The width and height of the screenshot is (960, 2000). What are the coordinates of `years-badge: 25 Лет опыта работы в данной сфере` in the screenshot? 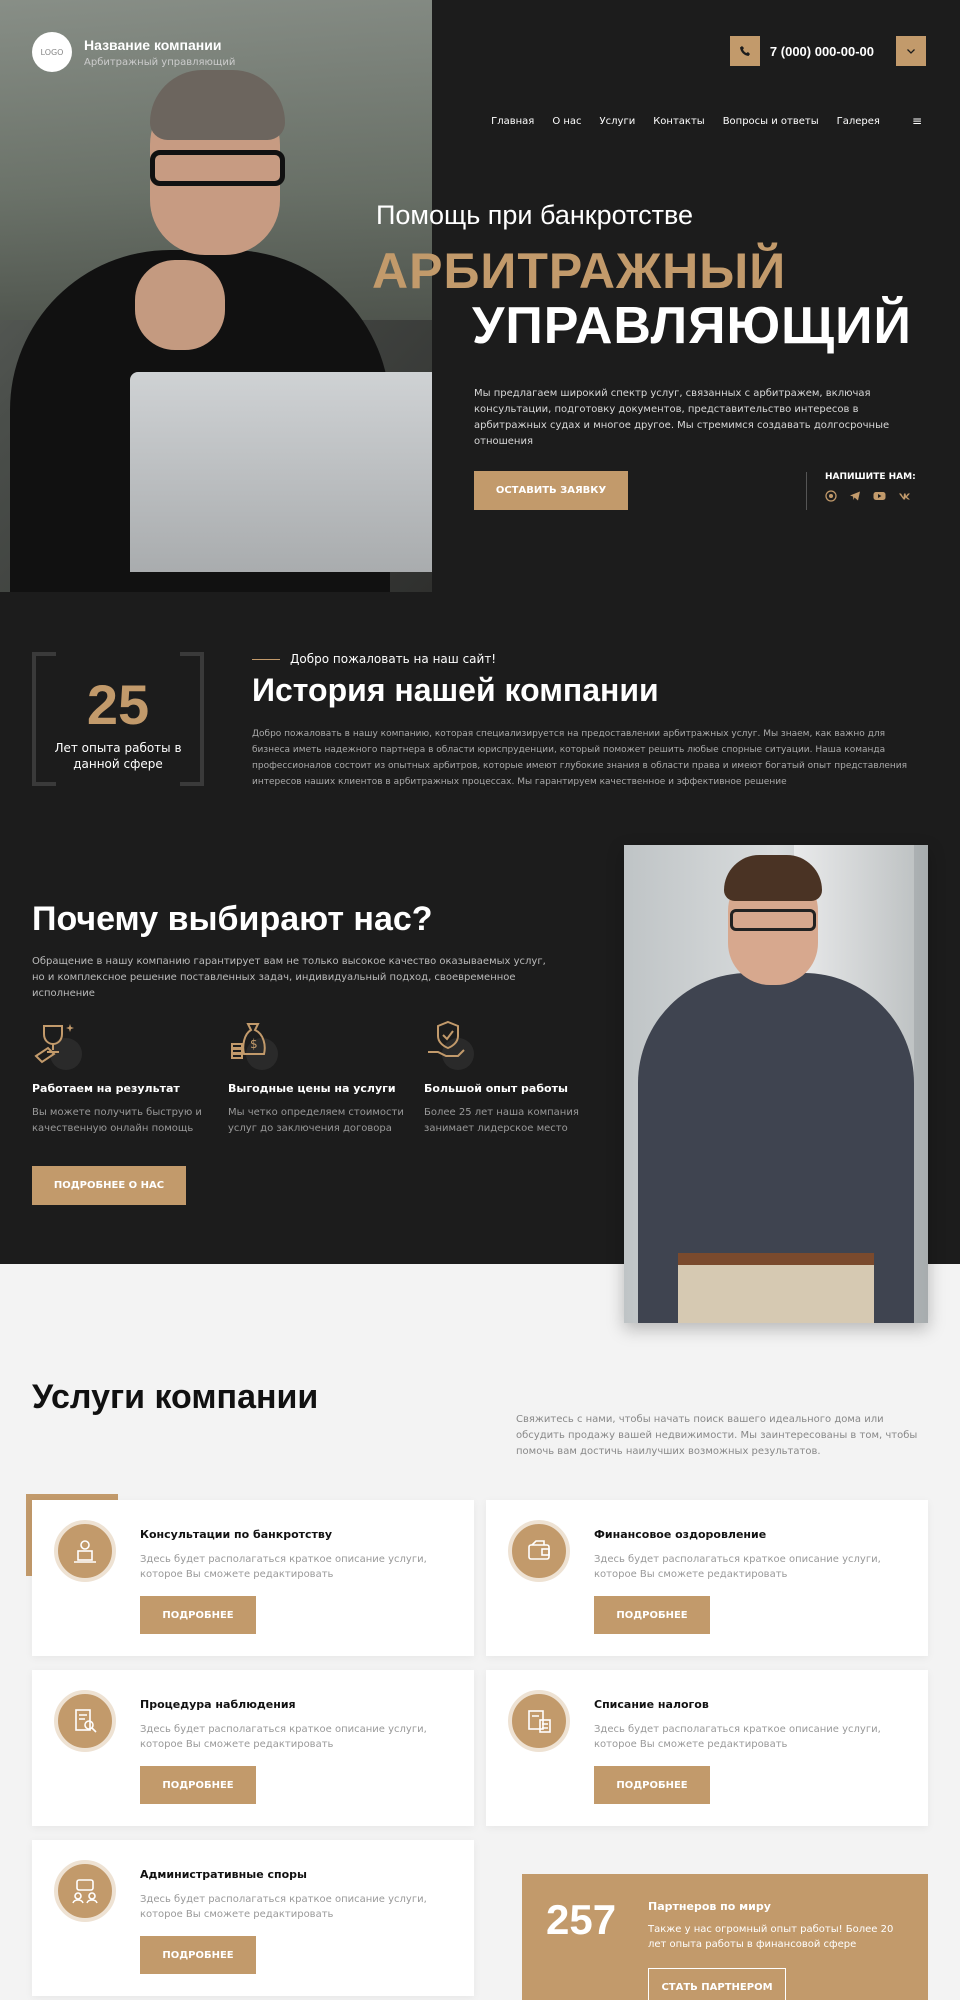 It's located at (118, 719).